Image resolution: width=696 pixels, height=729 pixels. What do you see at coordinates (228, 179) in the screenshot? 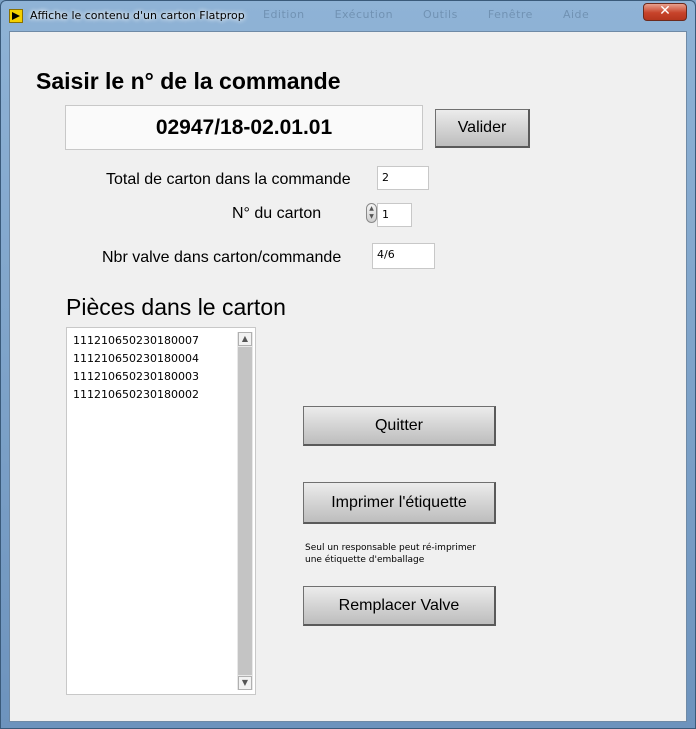
I see `total-cartons-label: Total de carton dans la commande` at bounding box center [228, 179].